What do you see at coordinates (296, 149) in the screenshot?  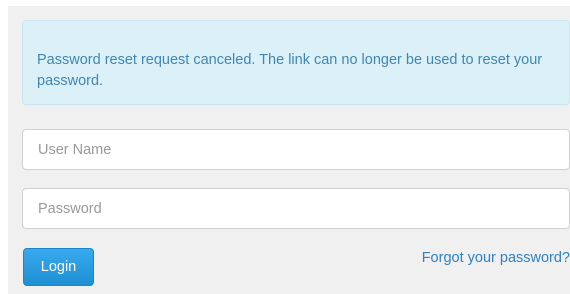 I see `username-input` at bounding box center [296, 149].